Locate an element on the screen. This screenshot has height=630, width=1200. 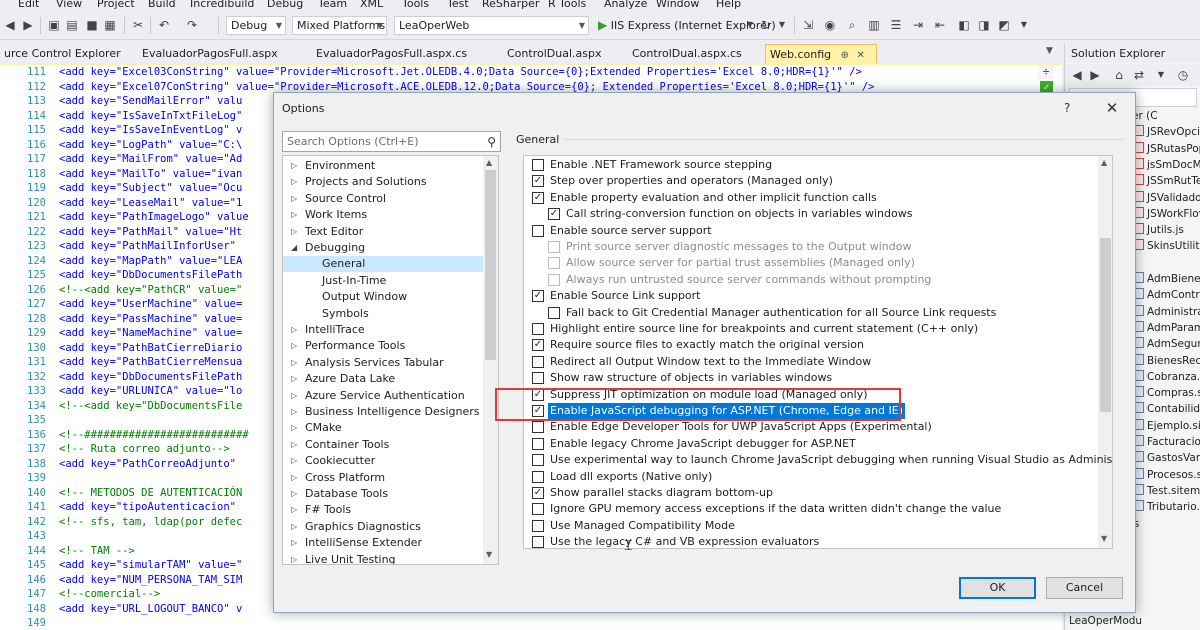
split-editor-icon: ÷ is located at coordinates (1046, 72).